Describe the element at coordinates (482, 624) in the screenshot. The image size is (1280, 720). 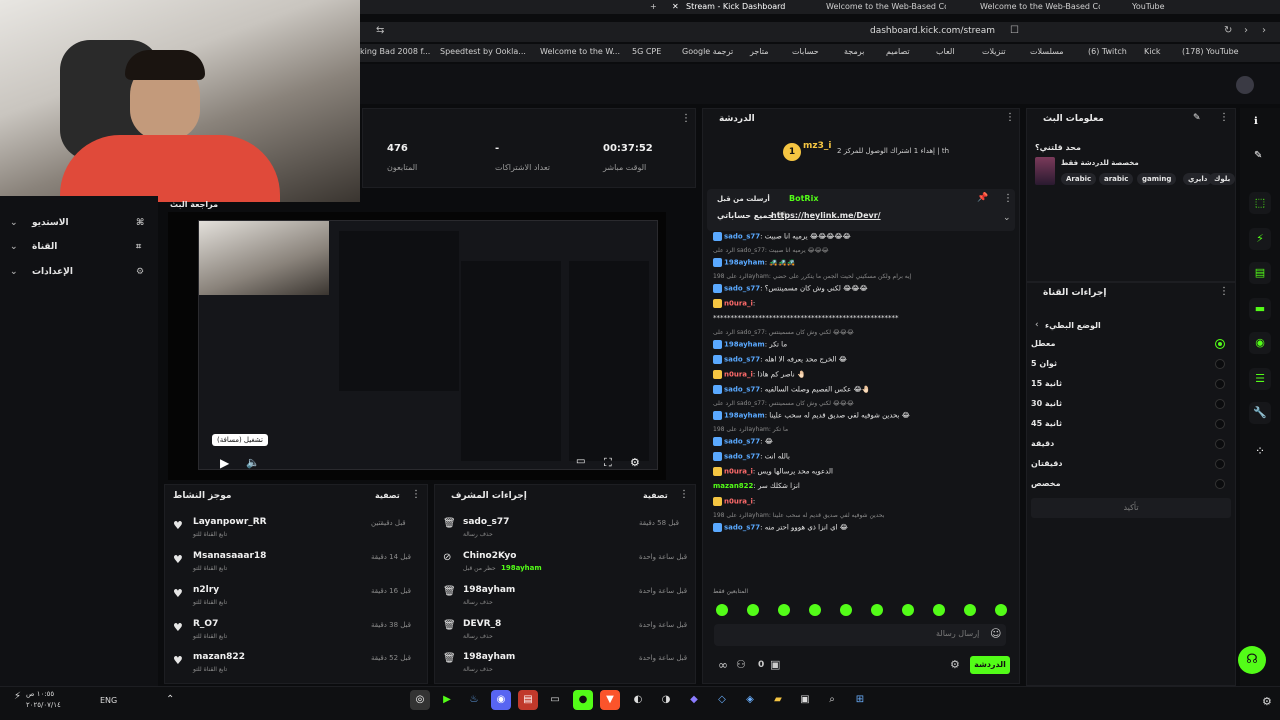
I see `mod-action-name: DEVR_8` at that location.